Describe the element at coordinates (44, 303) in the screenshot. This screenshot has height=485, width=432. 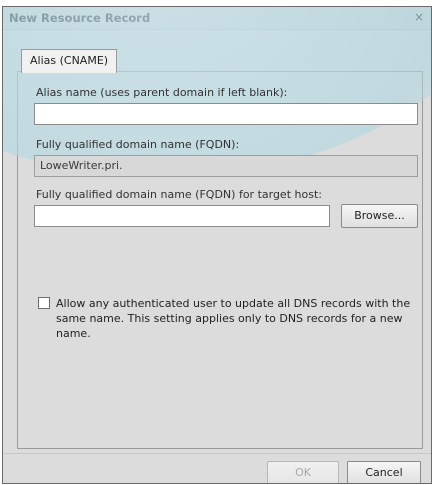
I see `allow-update-checkbox` at that location.